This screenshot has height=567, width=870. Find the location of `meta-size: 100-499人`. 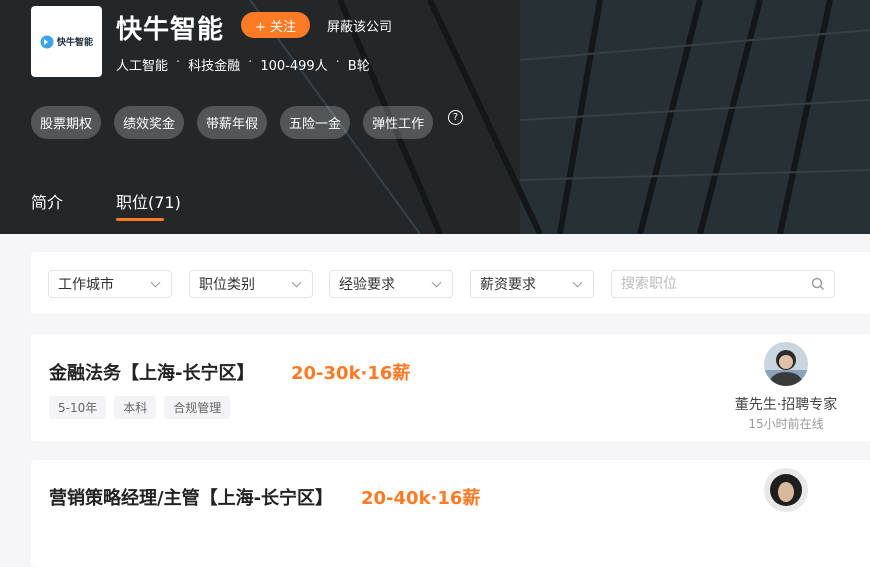

meta-size: 100-499人 is located at coordinates (294, 66).